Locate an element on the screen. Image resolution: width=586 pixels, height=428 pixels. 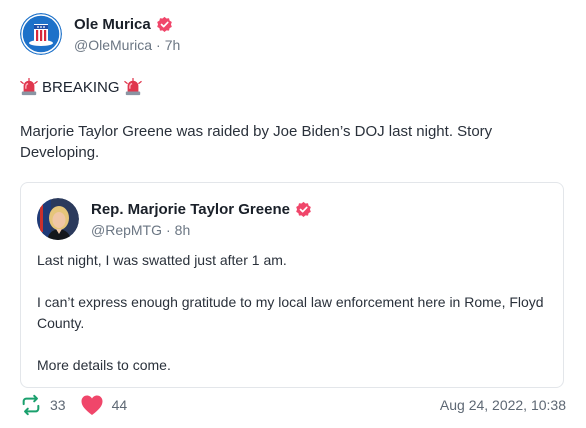
like-button: 44 is located at coordinates (104, 405).